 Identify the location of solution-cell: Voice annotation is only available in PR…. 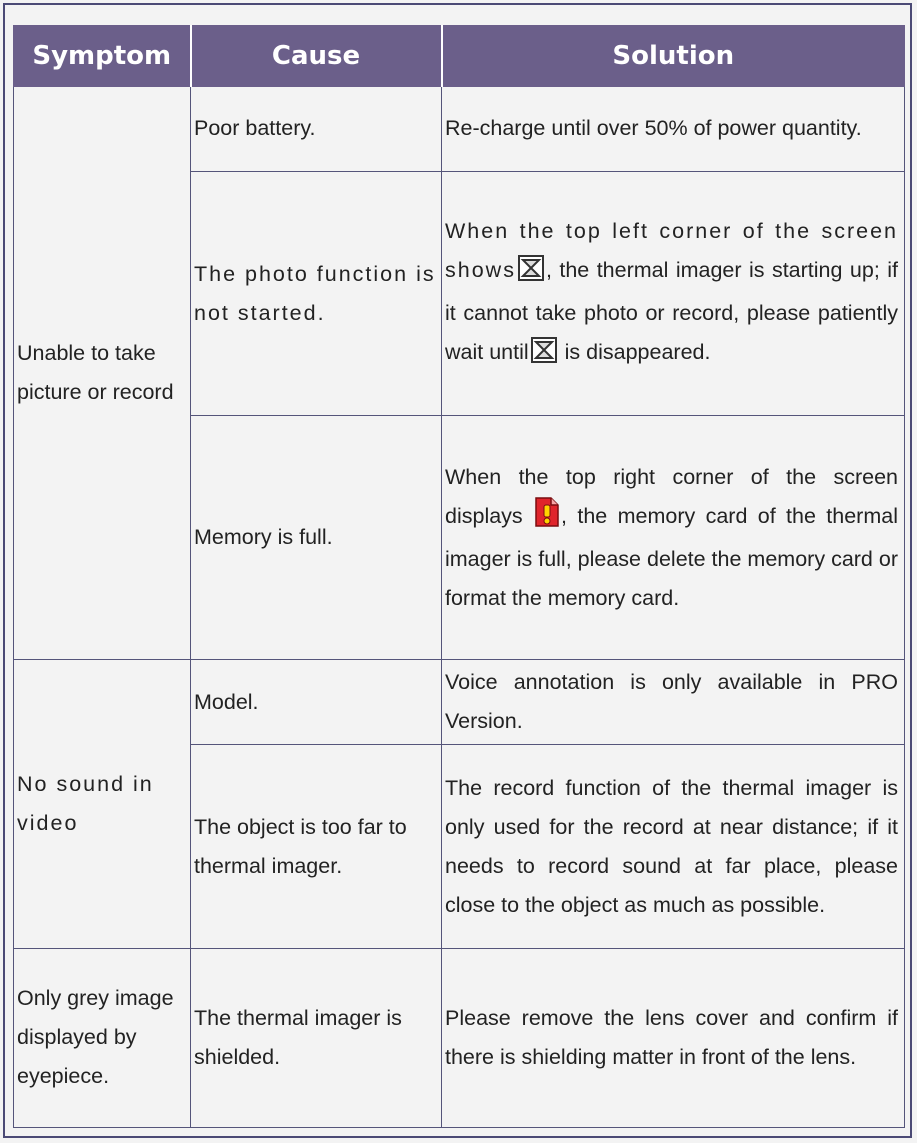
(673, 702).